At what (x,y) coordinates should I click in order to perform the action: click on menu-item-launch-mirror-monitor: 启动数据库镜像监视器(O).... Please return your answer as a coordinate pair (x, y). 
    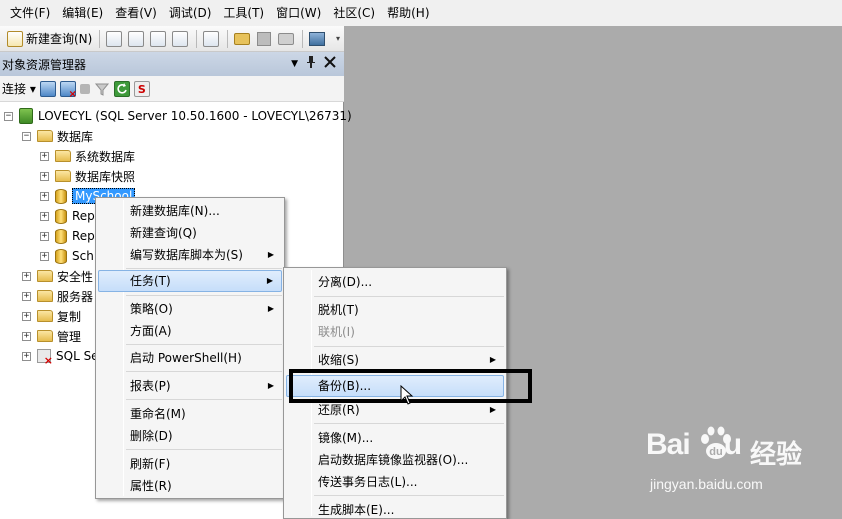
    Looking at the image, I should click on (395, 460).